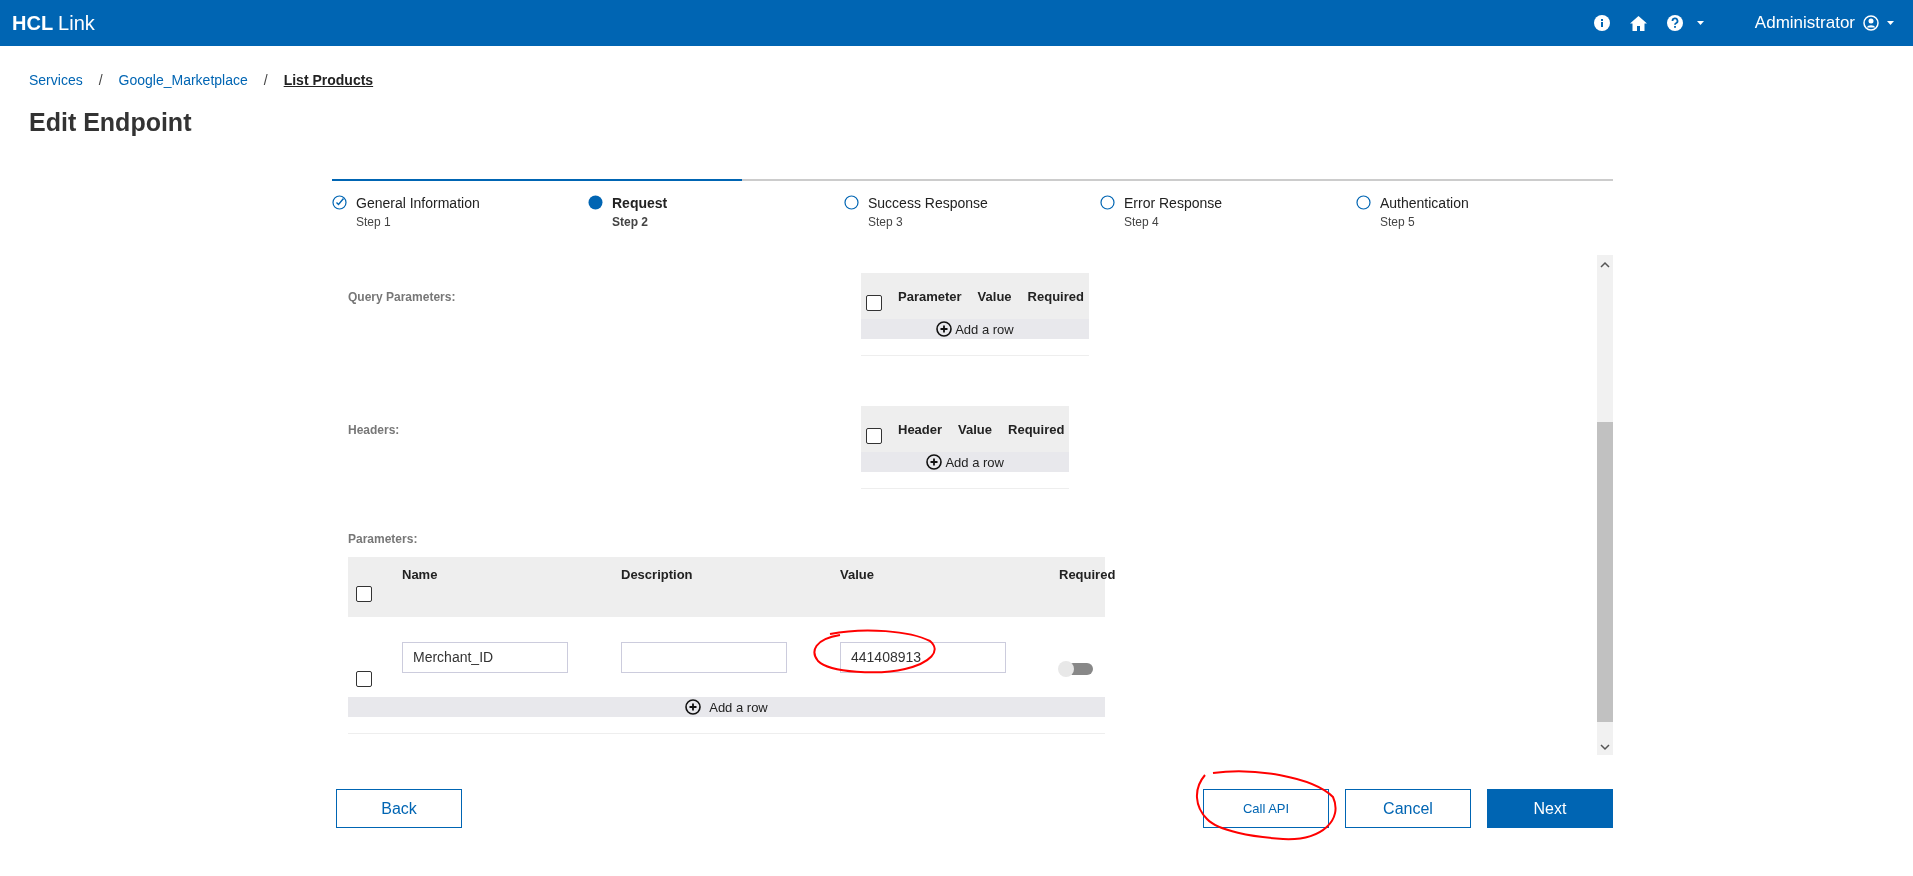 The width and height of the screenshot is (1913, 876). I want to click on step-label: Success Response, so click(928, 203).